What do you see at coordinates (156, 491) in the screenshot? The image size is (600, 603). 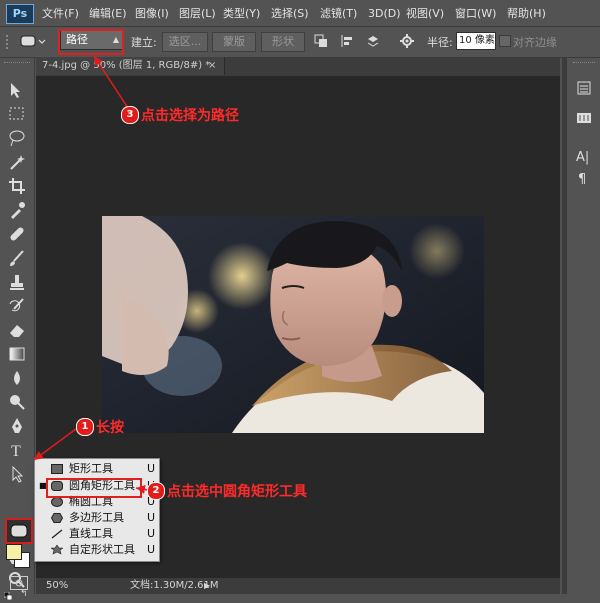 I see `annotation-number-2: 2` at bounding box center [156, 491].